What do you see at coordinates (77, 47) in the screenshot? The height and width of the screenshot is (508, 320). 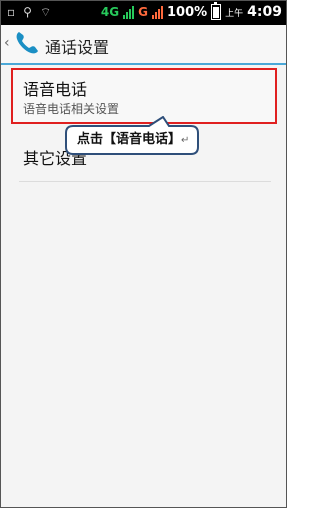 I see `page-title: 通话设置` at bounding box center [77, 47].